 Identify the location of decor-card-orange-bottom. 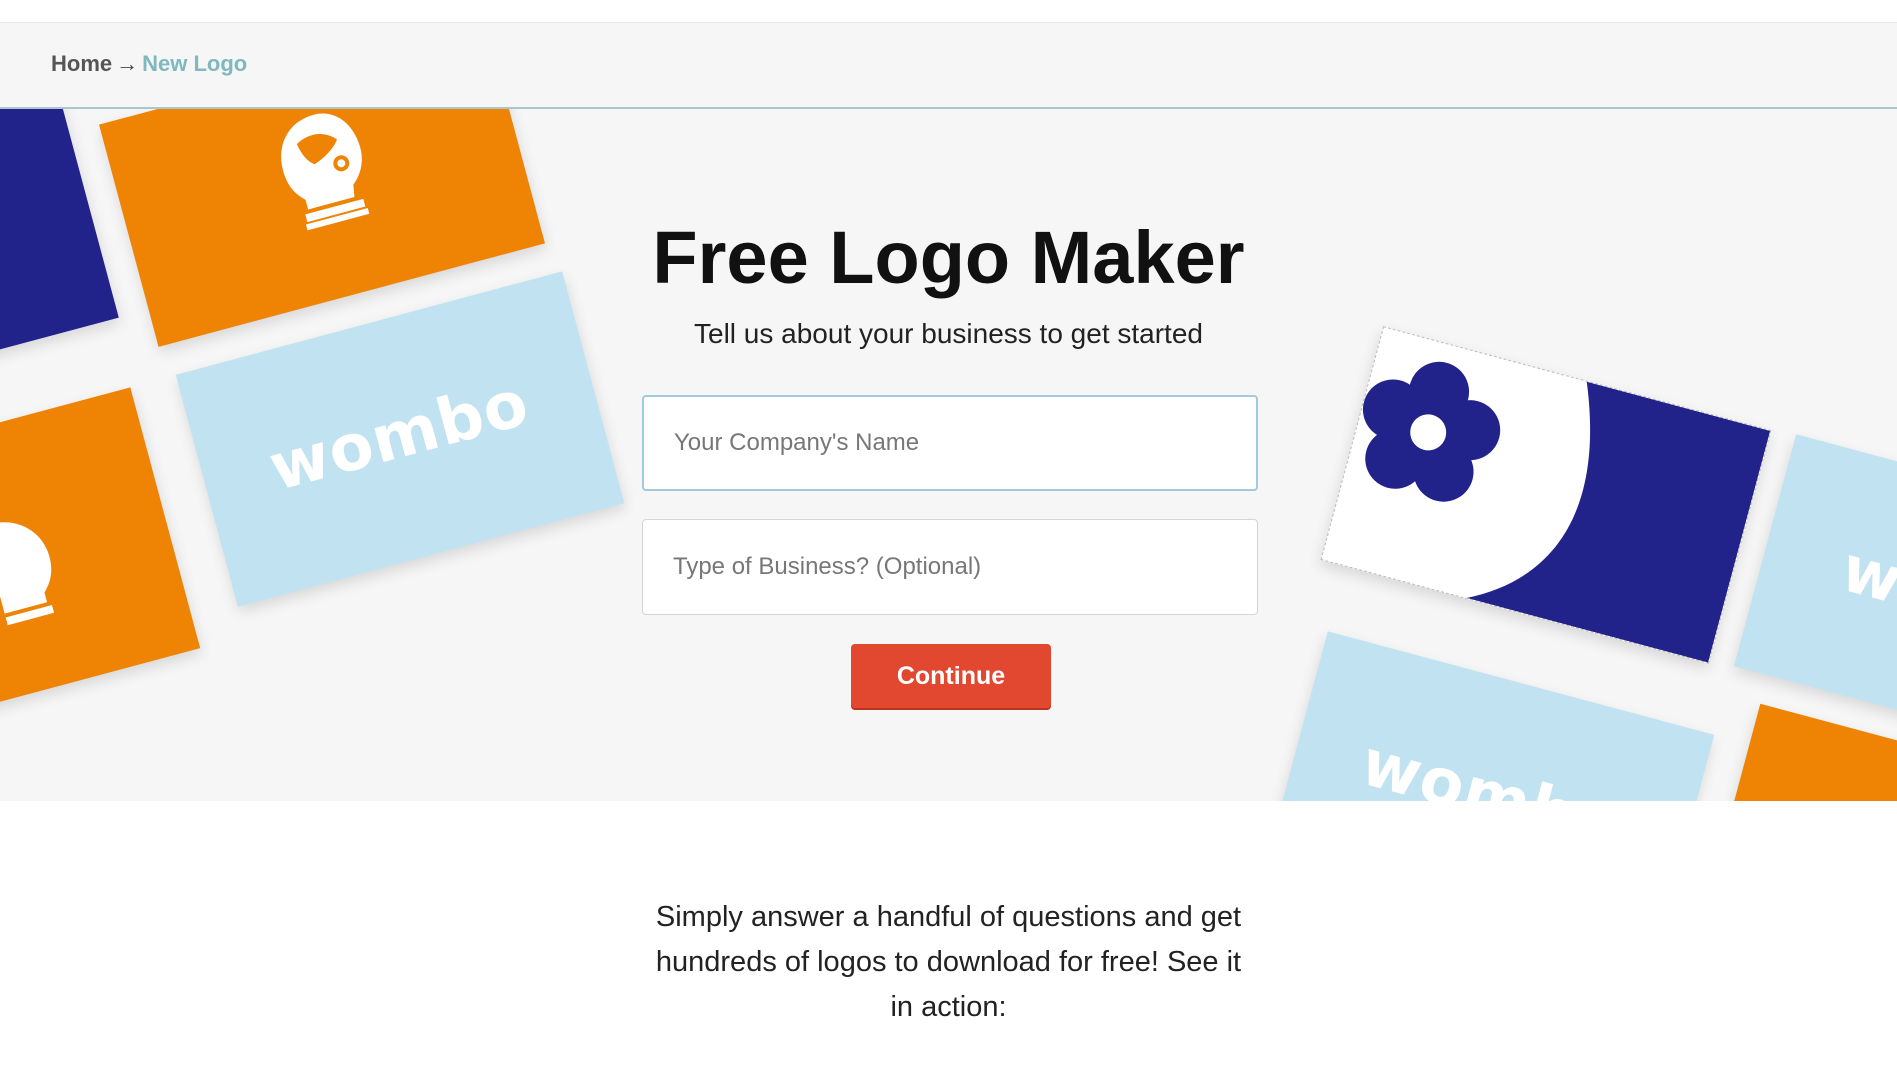
(1802, 752).